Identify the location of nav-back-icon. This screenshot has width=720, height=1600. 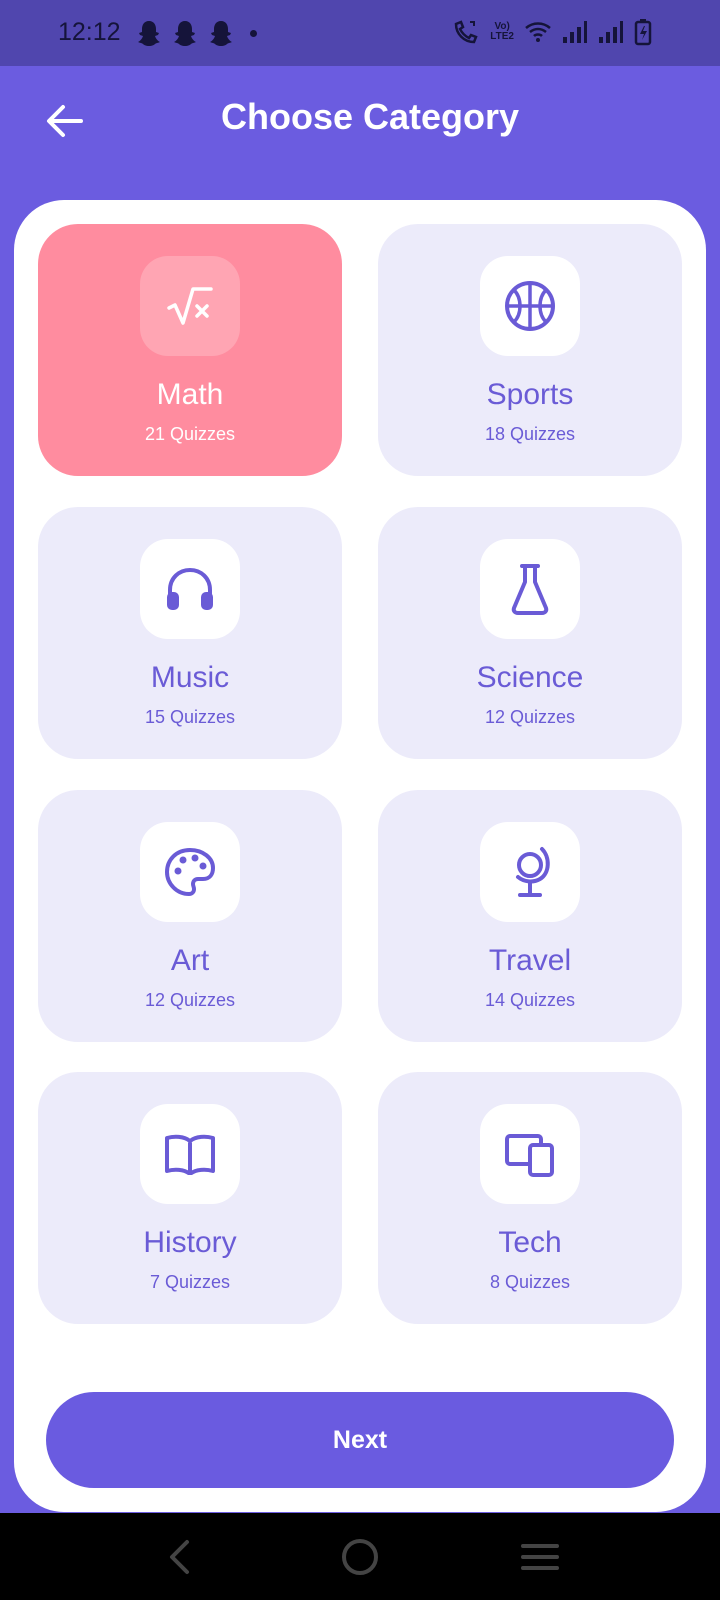
(179, 1557).